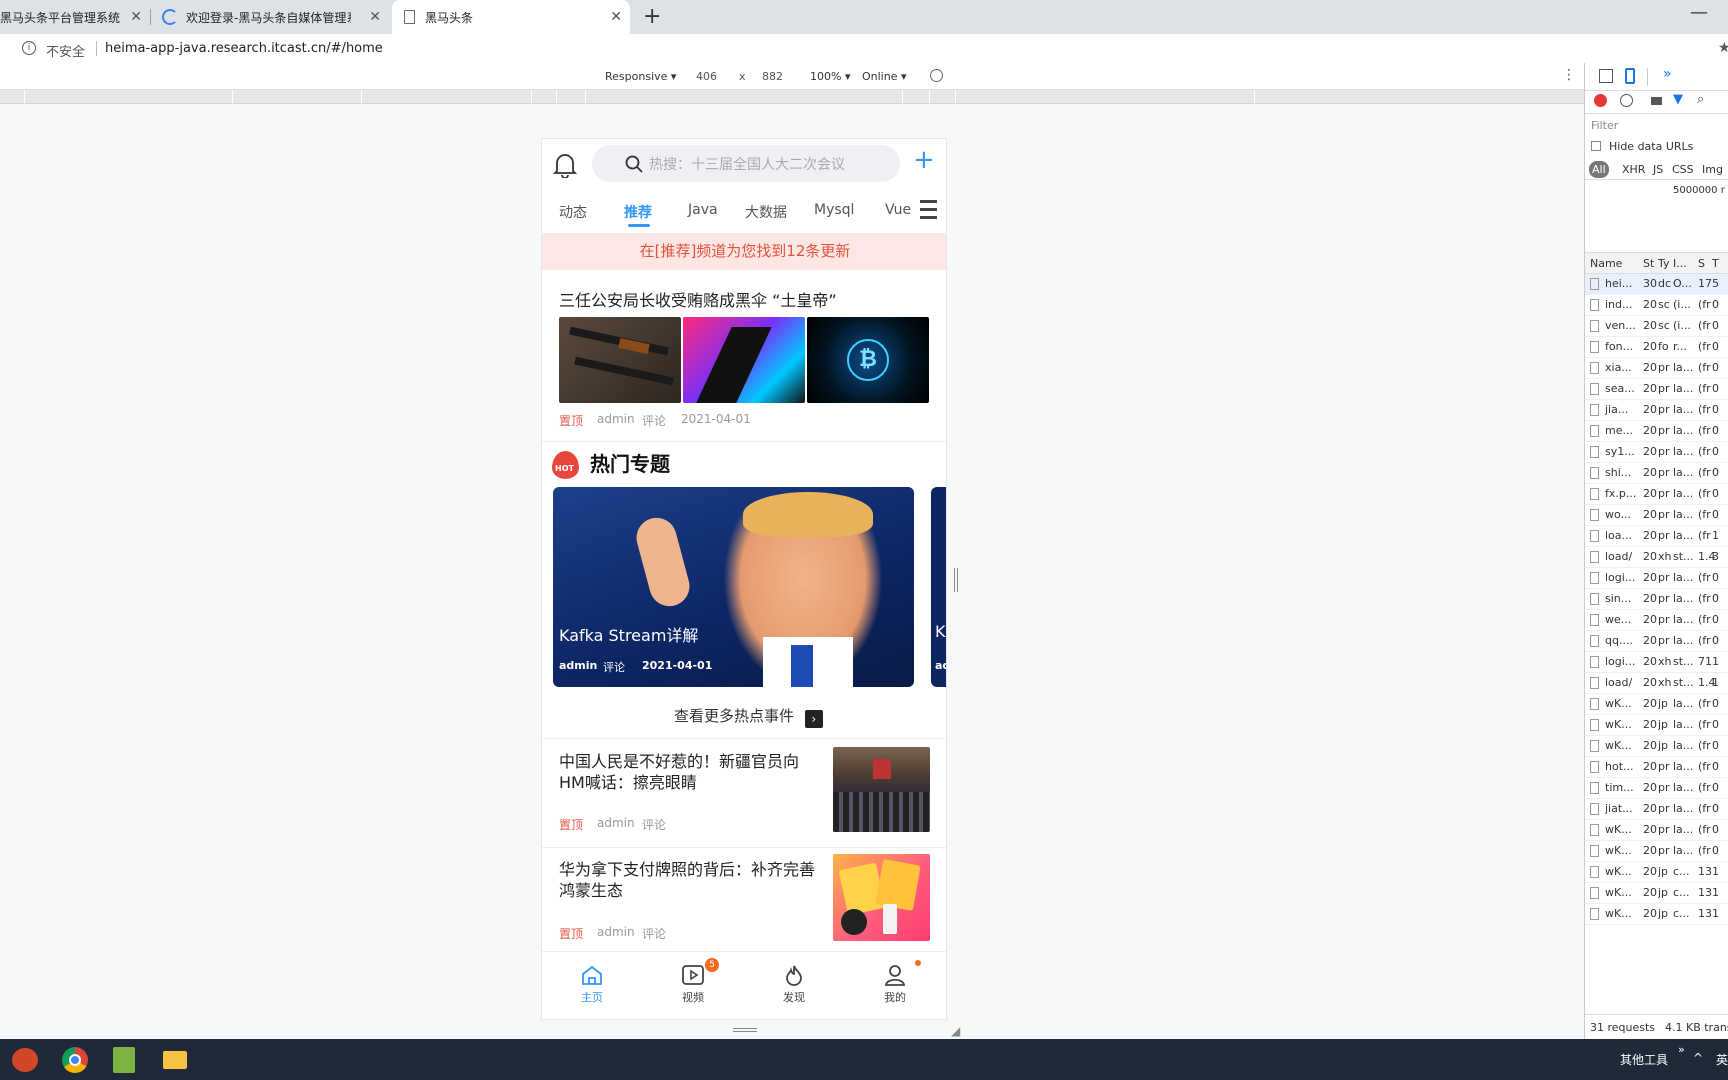 The width and height of the screenshot is (1728, 1080). What do you see at coordinates (1683, 169) in the screenshot?
I see `filter-css: CSS` at bounding box center [1683, 169].